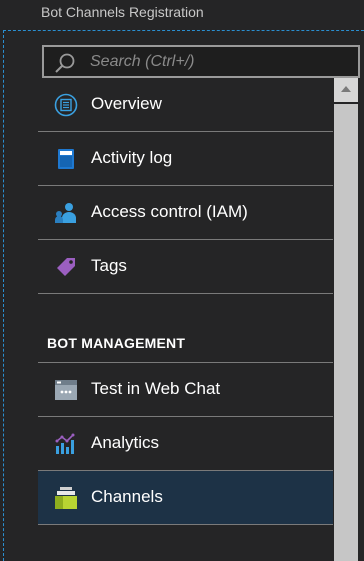 The height and width of the screenshot is (561, 364). What do you see at coordinates (156, 388) in the screenshot?
I see `menu-item-label: Test in Web Chat` at bounding box center [156, 388].